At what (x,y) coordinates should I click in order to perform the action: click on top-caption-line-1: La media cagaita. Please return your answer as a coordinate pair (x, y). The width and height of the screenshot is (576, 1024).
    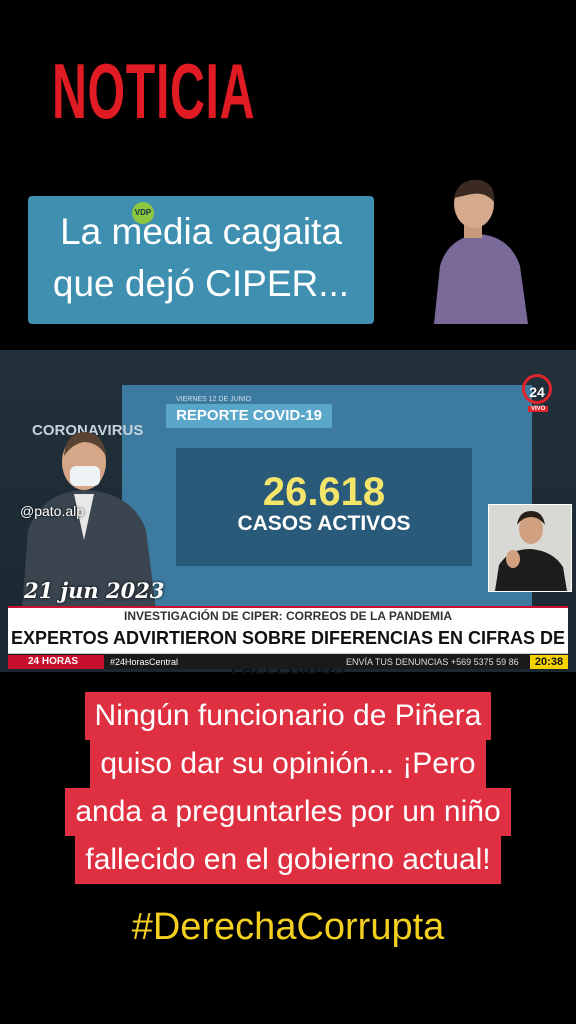
    Looking at the image, I should click on (201, 231).